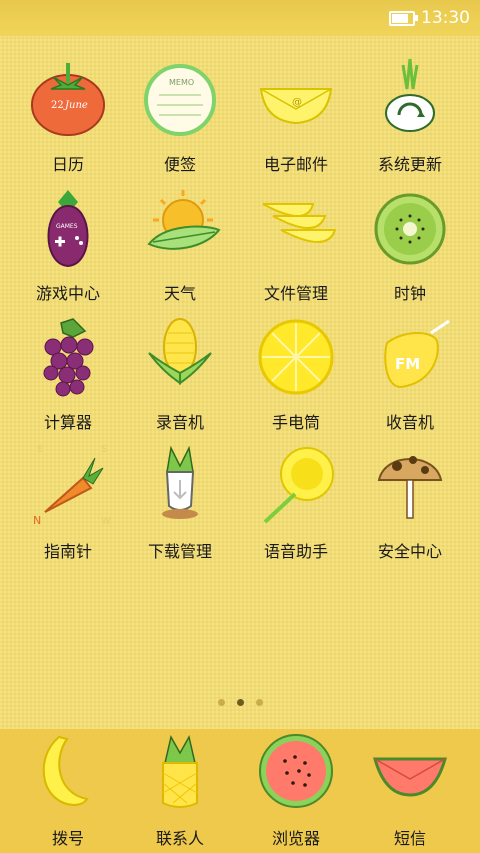 This screenshot has width=480, height=853. I want to click on app-voice-assistant: 语音助手, so click(296, 502).